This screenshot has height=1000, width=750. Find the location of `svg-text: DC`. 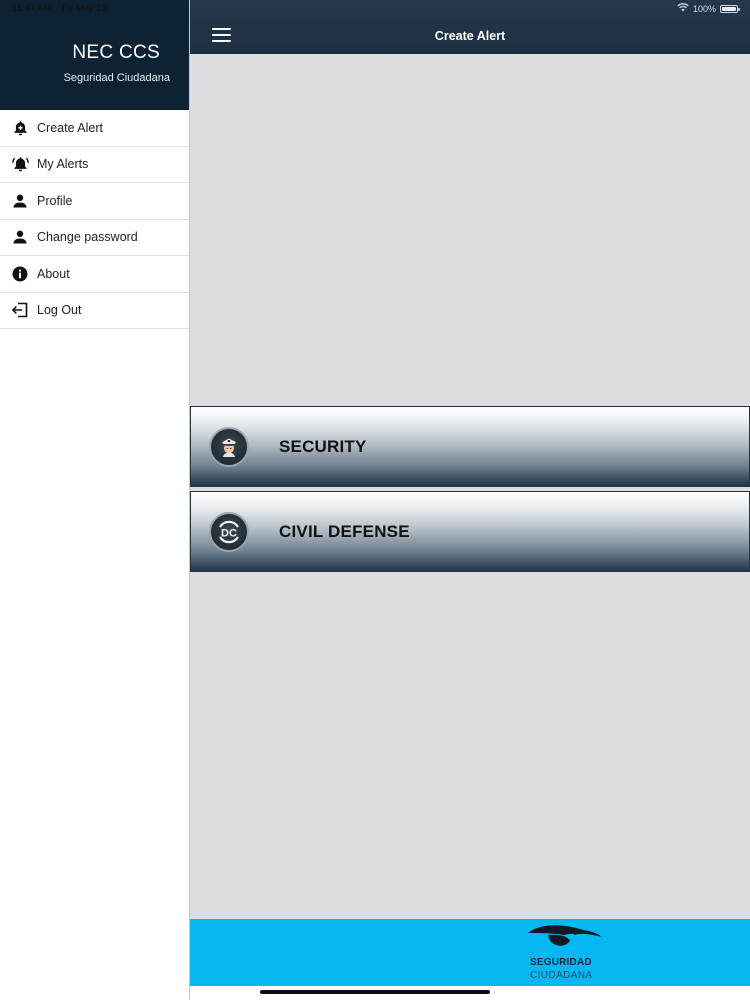

svg-text: DC is located at coordinates (229, 534).